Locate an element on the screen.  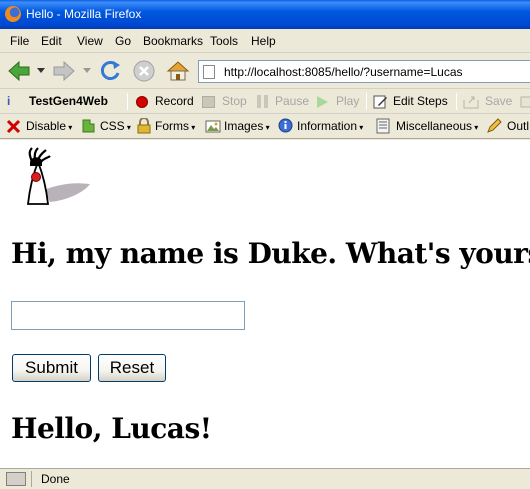
images-label: Images is located at coordinates (244, 126).